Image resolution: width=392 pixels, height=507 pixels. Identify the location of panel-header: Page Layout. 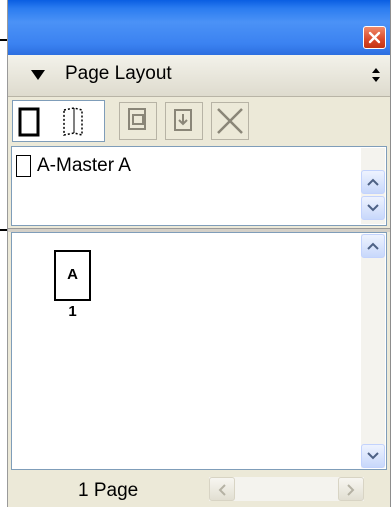
(199, 76).